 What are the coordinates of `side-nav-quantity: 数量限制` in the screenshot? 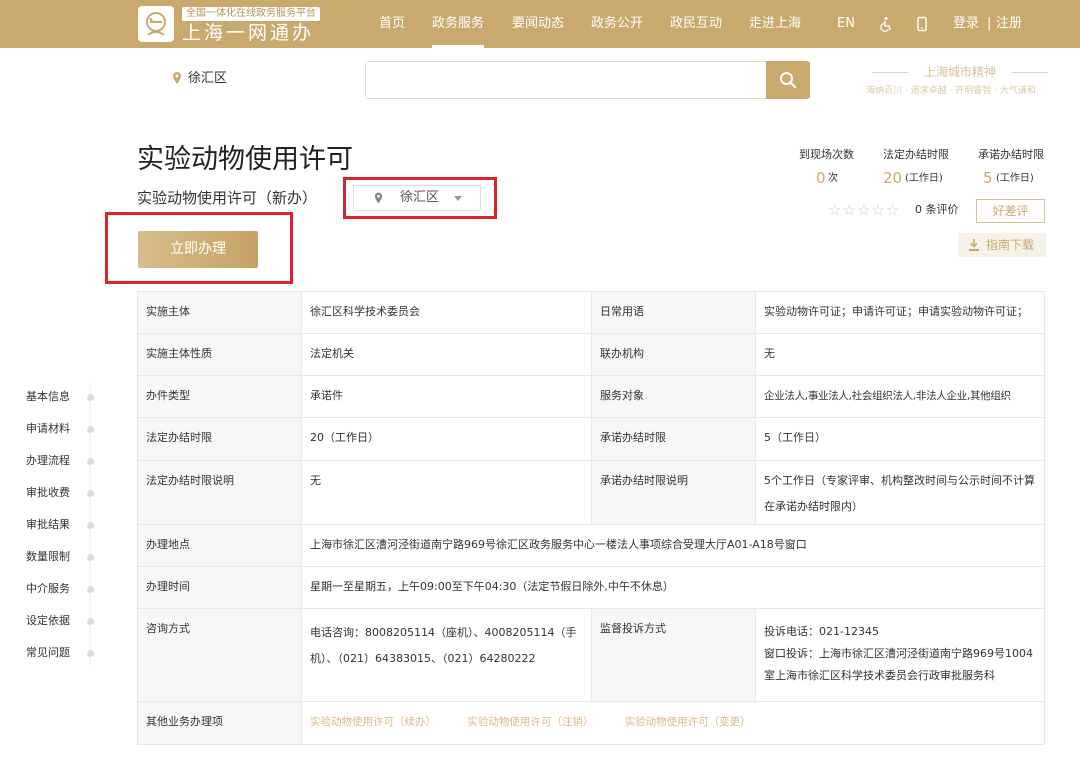 It's located at (48, 557).